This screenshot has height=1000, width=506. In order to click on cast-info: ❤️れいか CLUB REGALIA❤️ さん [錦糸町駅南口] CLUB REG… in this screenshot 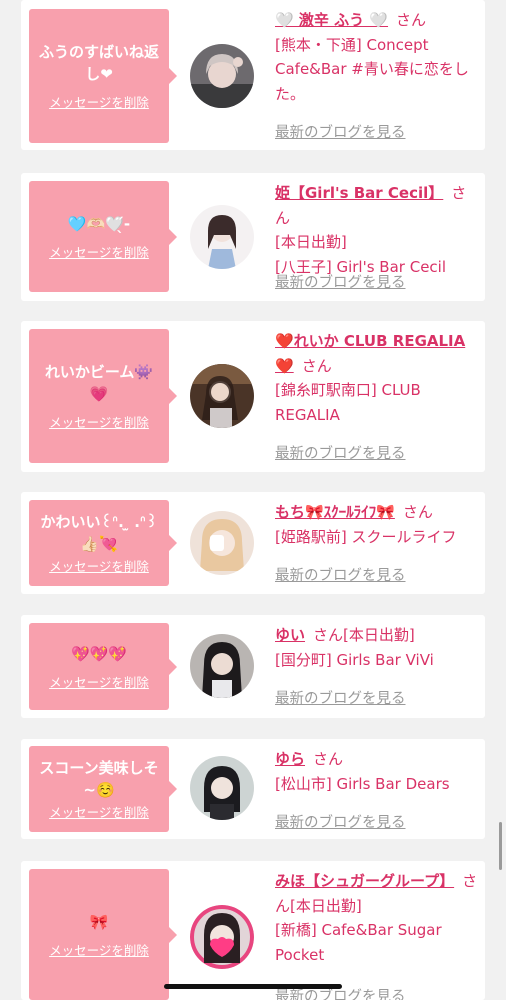, I will do `click(378, 378)`.